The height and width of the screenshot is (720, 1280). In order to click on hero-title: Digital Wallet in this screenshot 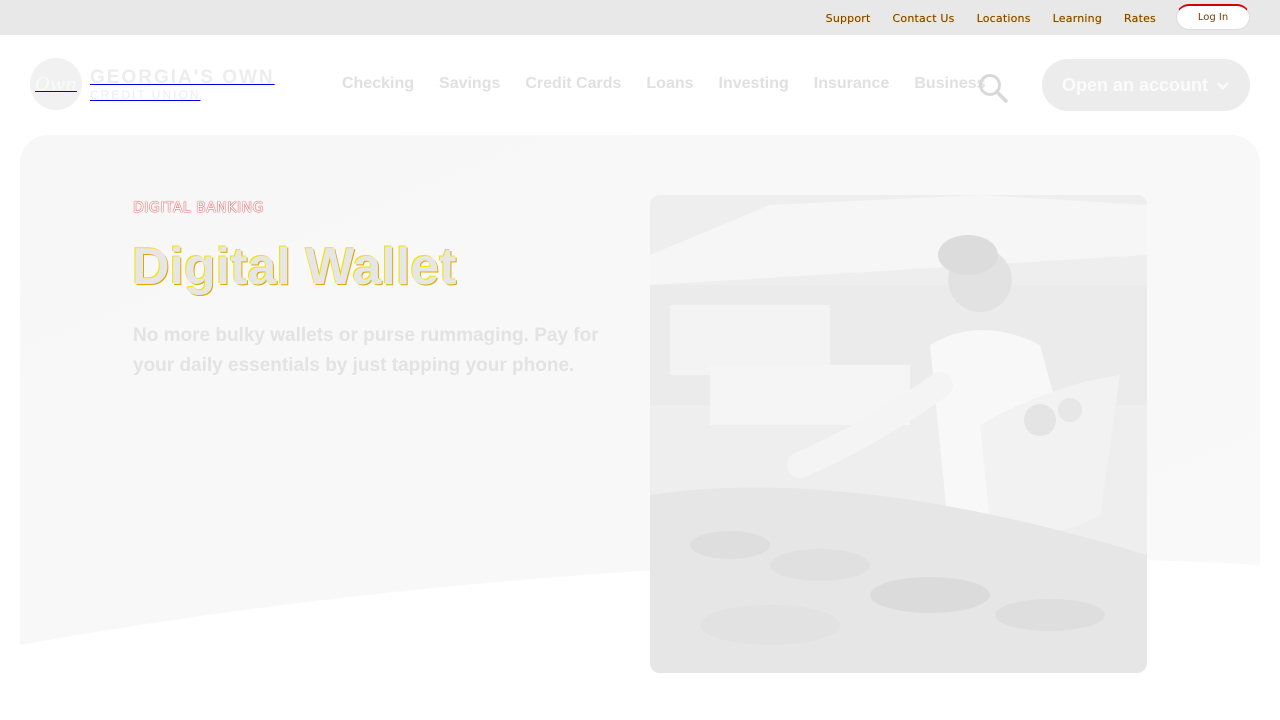, I will do `click(294, 267)`.